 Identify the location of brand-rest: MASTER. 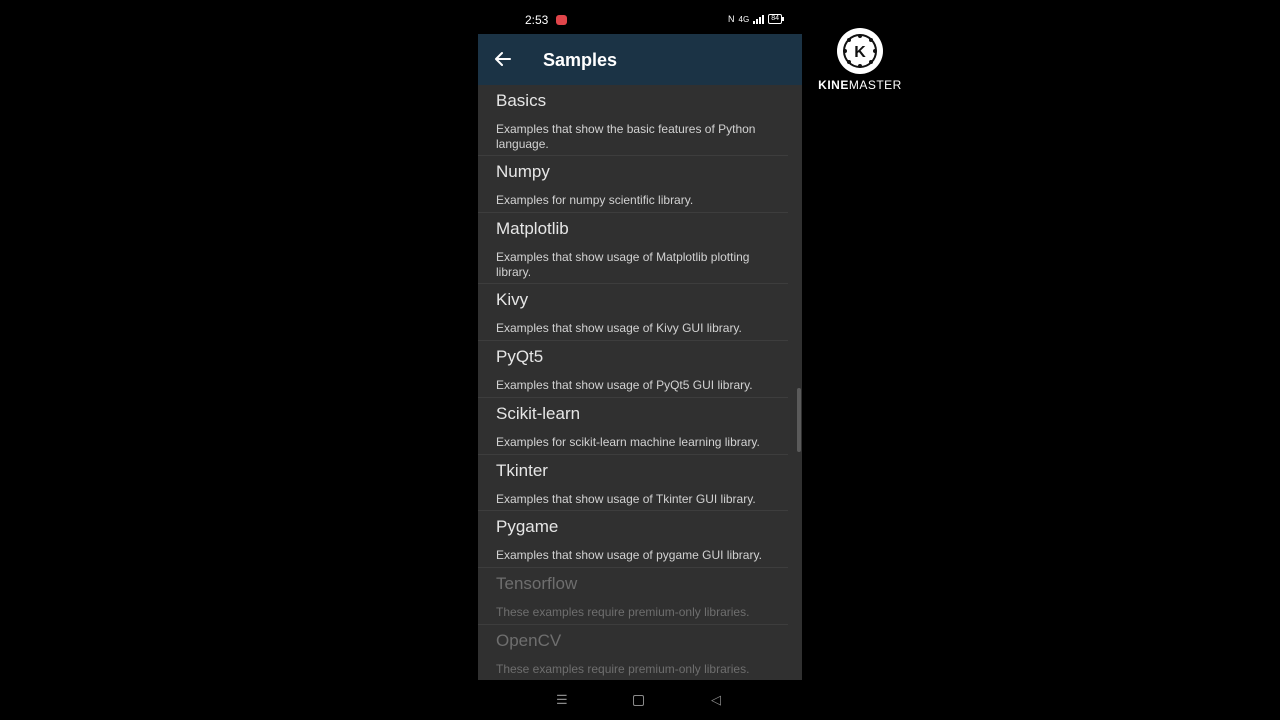
(875, 85).